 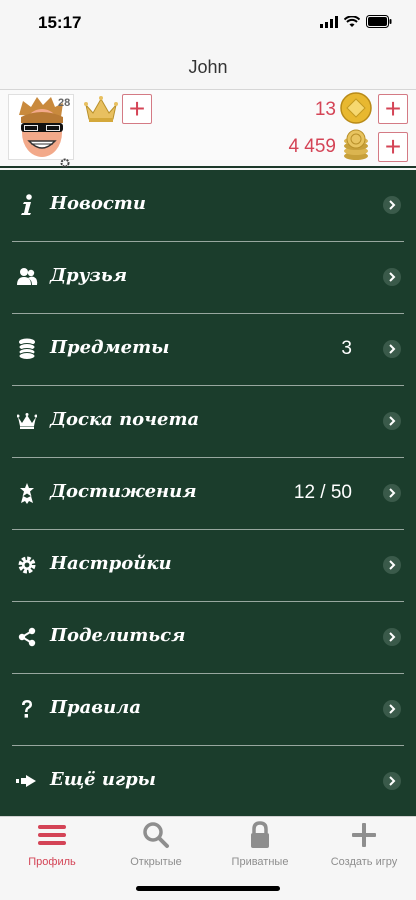 I want to click on upgrade-plus-button: +, so click(x=137, y=109).